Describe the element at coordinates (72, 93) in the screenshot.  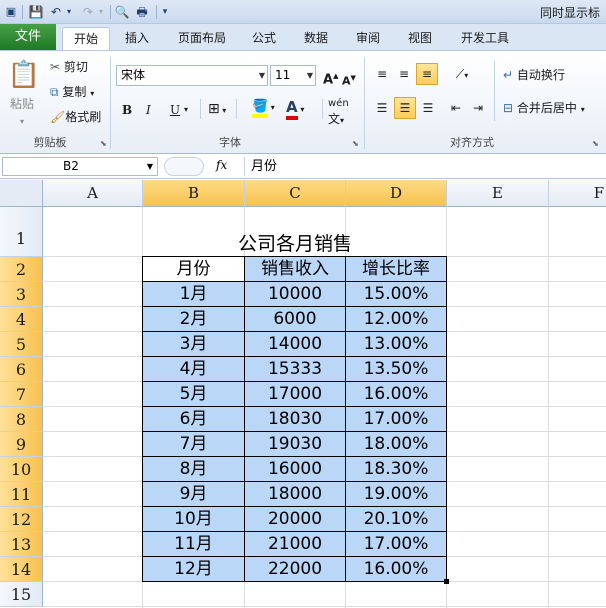
I see `copy-button: ⧉ 复制 ▾` at that location.